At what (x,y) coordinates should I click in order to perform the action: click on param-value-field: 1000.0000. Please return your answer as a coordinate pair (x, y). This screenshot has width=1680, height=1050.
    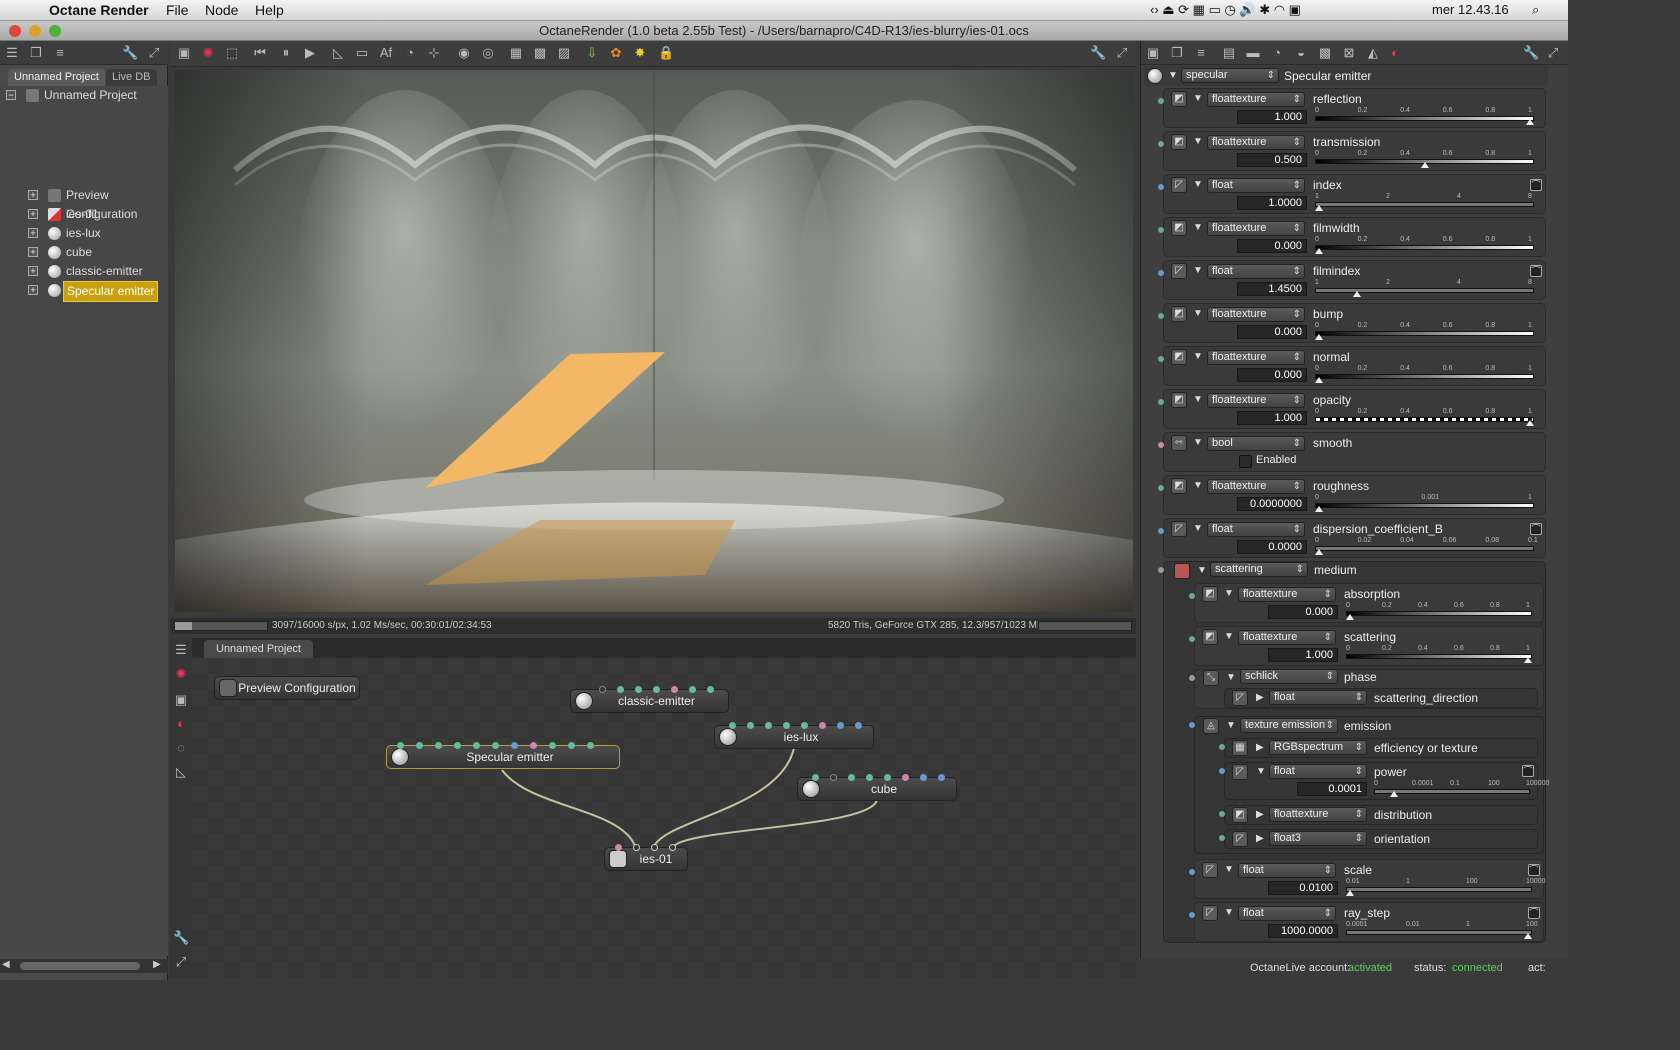
    Looking at the image, I should click on (1303, 931).